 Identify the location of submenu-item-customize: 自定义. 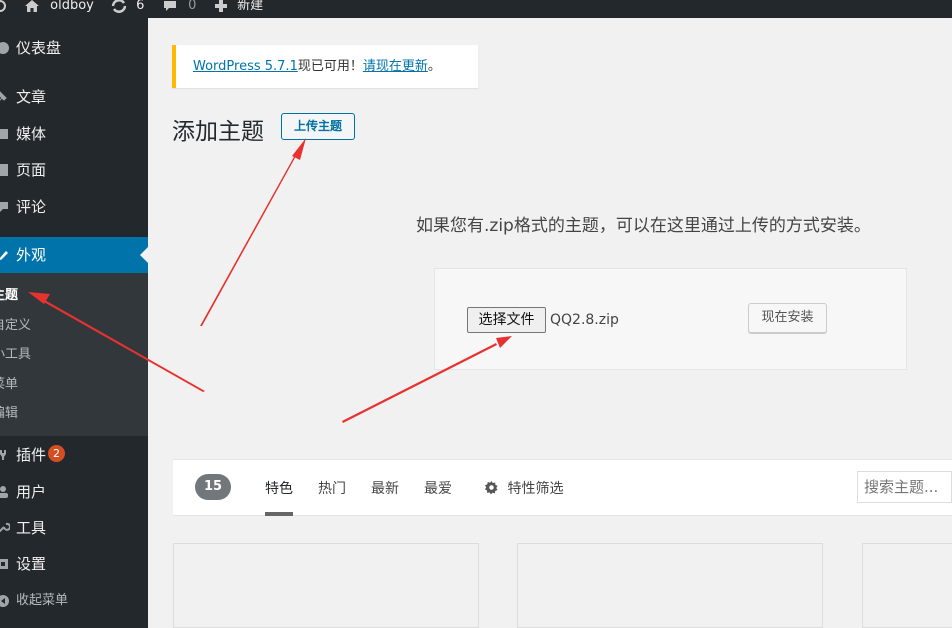
(15, 326).